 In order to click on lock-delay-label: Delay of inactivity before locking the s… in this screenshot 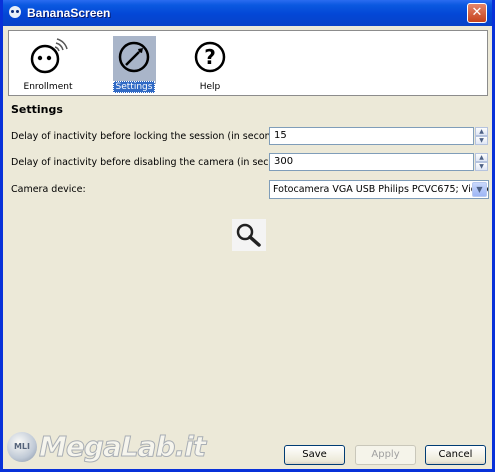, I will do `click(150, 136)`.